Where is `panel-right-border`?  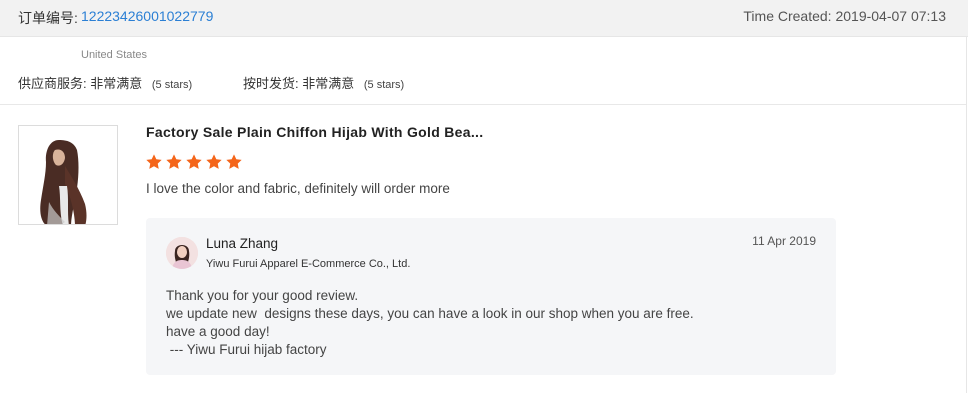
panel-right-border is located at coordinates (966, 215).